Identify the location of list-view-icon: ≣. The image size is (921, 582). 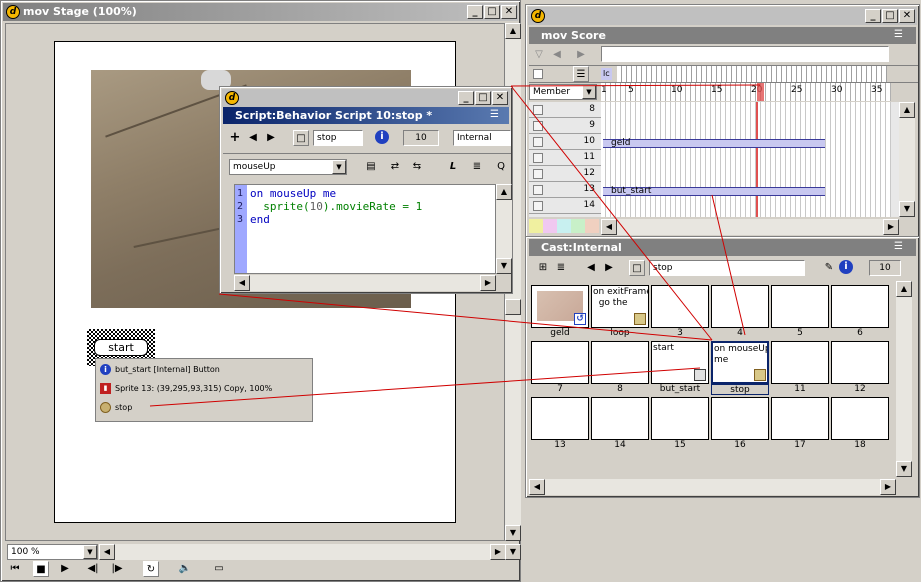
(561, 268).